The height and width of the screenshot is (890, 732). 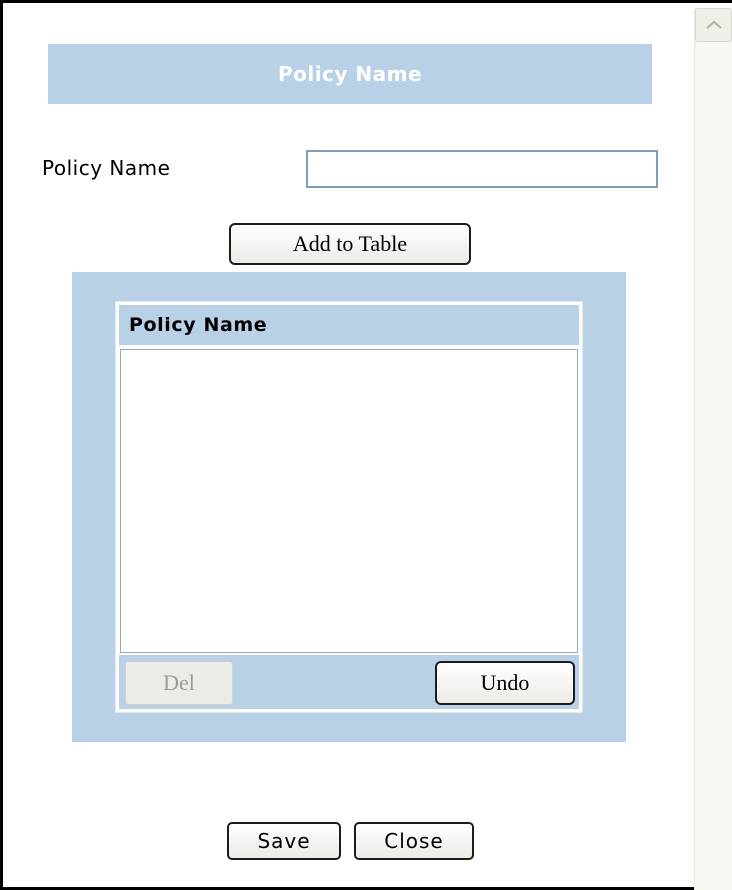 What do you see at coordinates (350, 244) in the screenshot?
I see `add-to-table-button: Add to Table` at bounding box center [350, 244].